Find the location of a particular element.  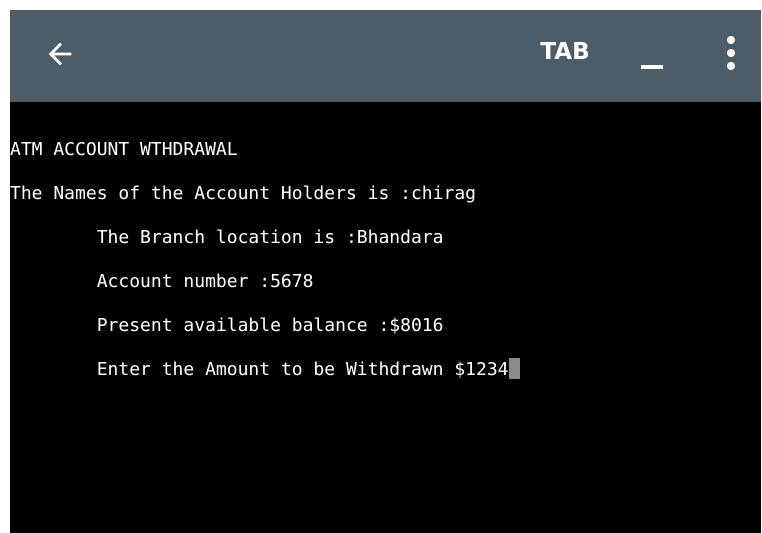

back-button is located at coordinates (60, 54).